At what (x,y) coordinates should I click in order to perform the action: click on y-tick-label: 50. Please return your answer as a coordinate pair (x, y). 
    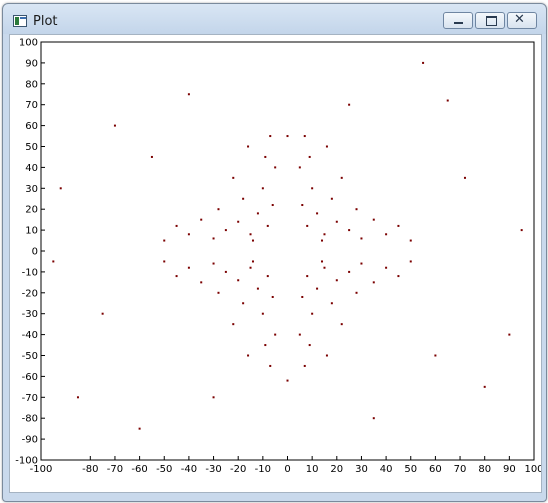
    Looking at the image, I should click on (31, 147).